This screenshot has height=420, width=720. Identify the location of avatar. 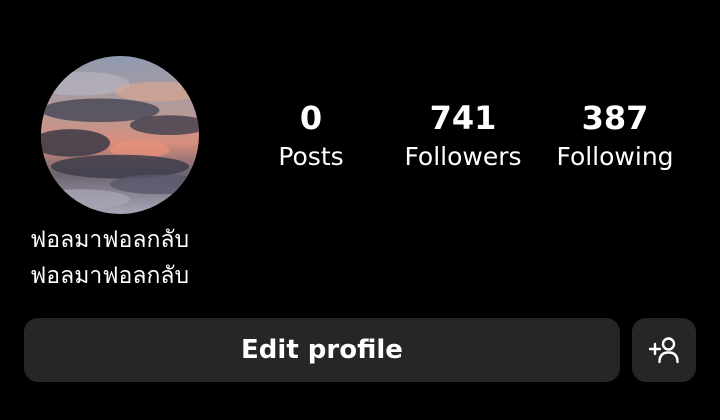
(120, 135).